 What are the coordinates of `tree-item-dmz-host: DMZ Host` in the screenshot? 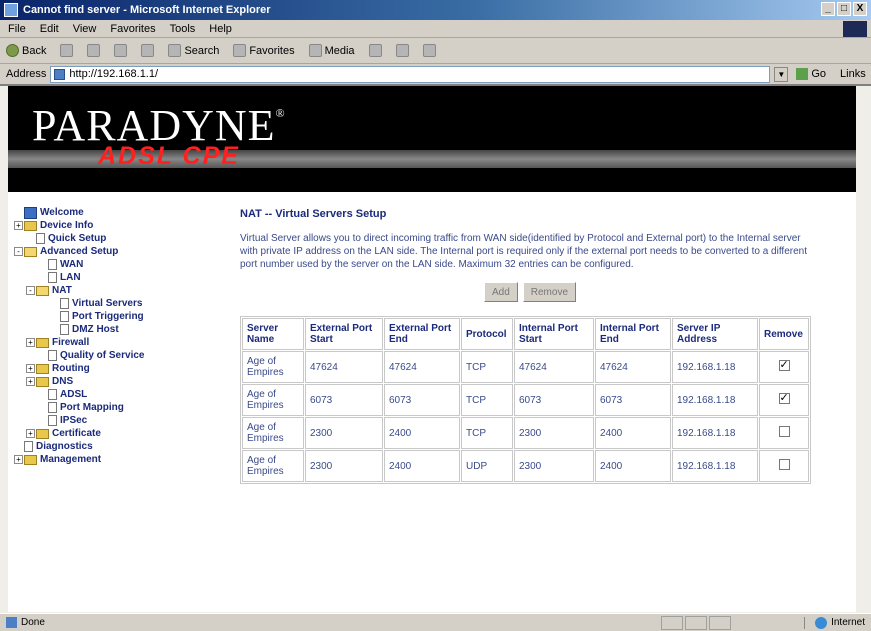 It's located at (99, 329).